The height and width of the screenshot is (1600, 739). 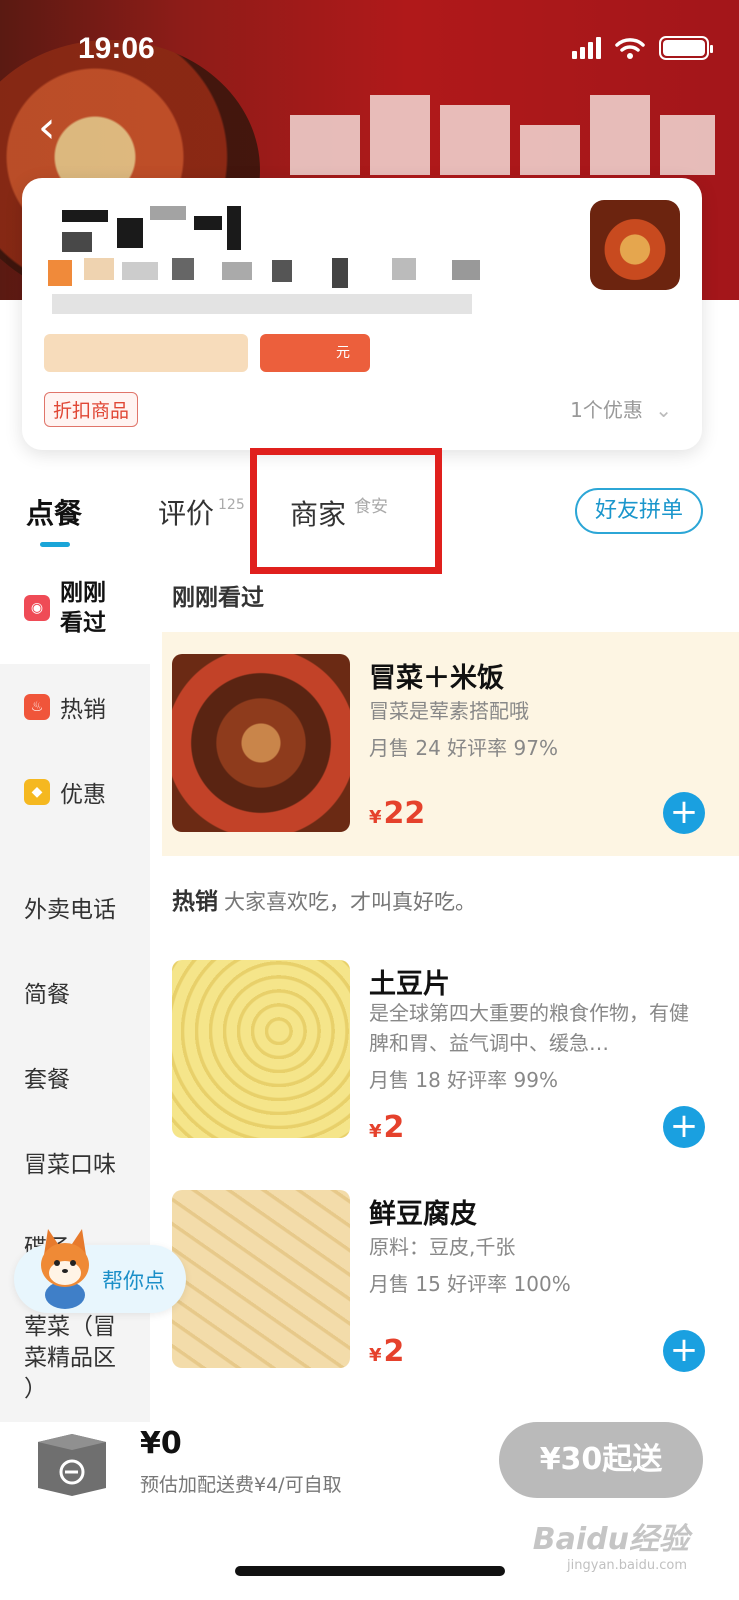 I want to click on tab-order: 点餐, so click(x=54, y=519).